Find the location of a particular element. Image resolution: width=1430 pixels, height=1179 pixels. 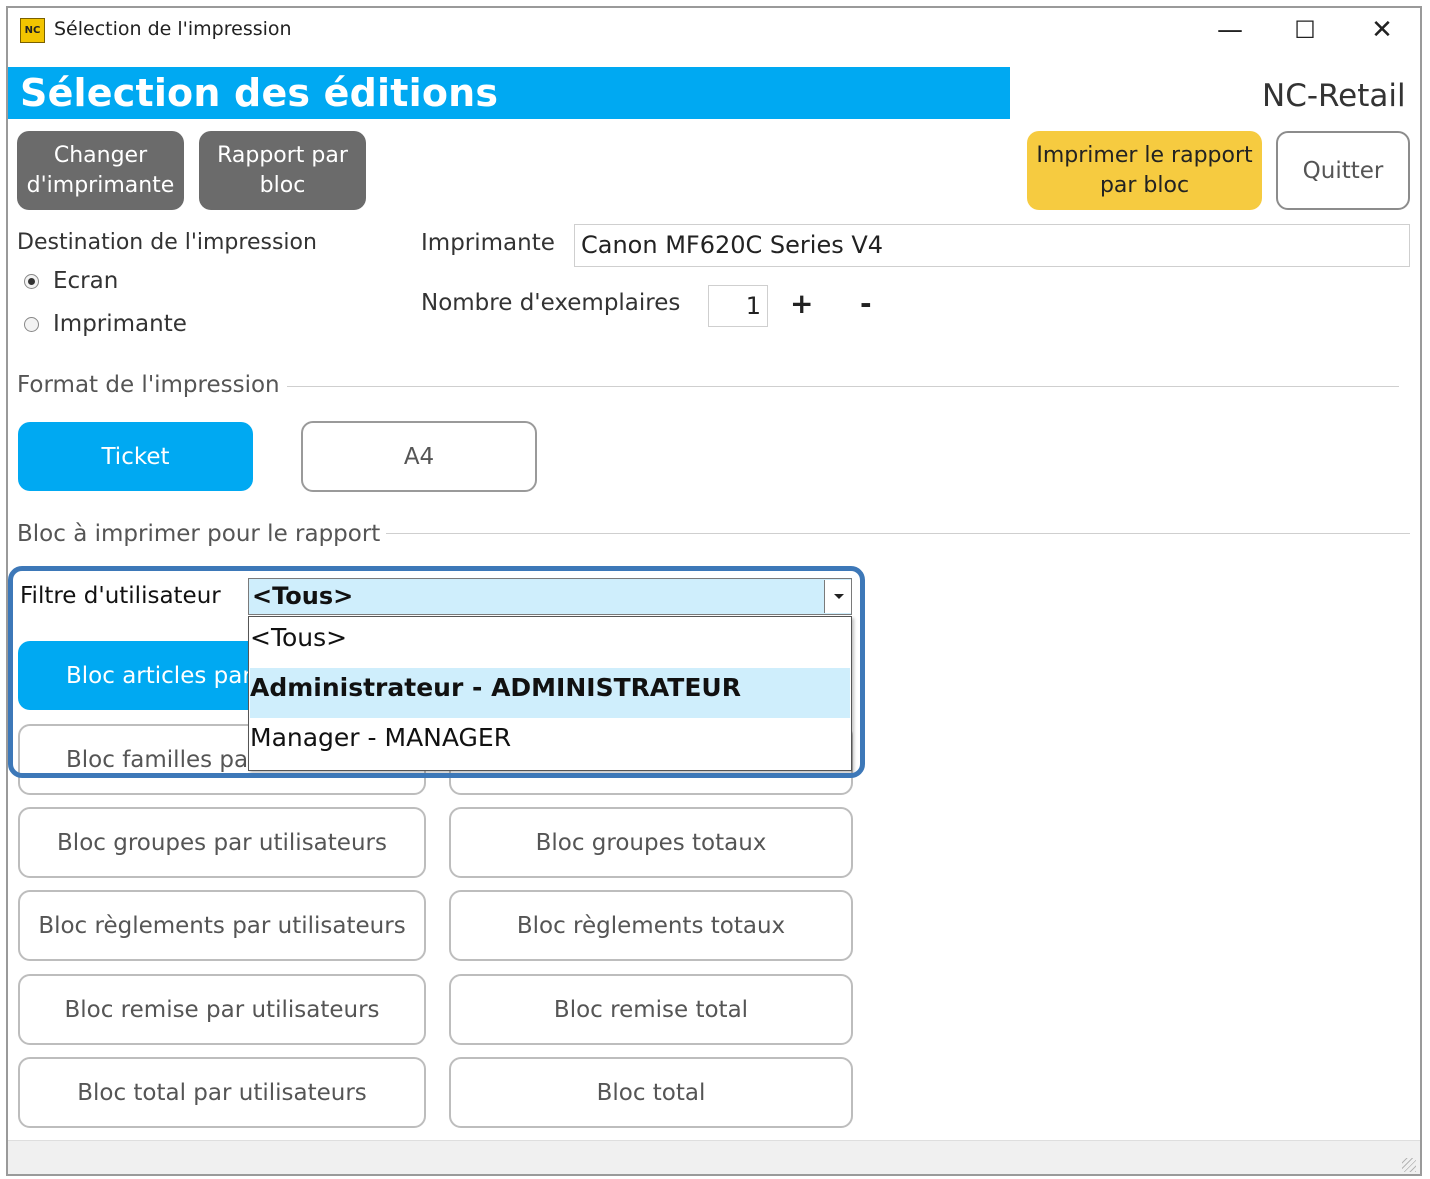

format-divider is located at coordinates (843, 386).